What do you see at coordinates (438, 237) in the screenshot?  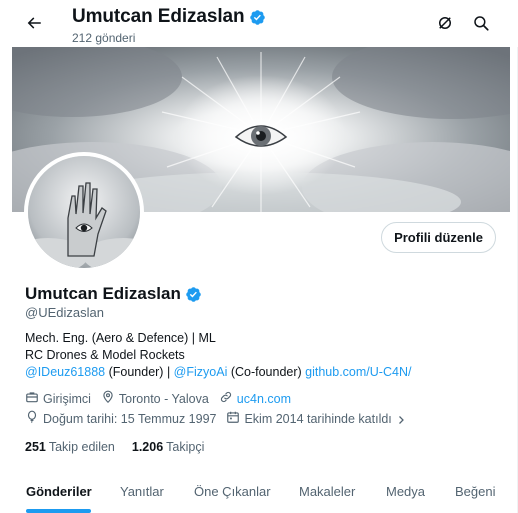 I see `edit-profile-button: Profili düzenle` at bounding box center [438, 237].